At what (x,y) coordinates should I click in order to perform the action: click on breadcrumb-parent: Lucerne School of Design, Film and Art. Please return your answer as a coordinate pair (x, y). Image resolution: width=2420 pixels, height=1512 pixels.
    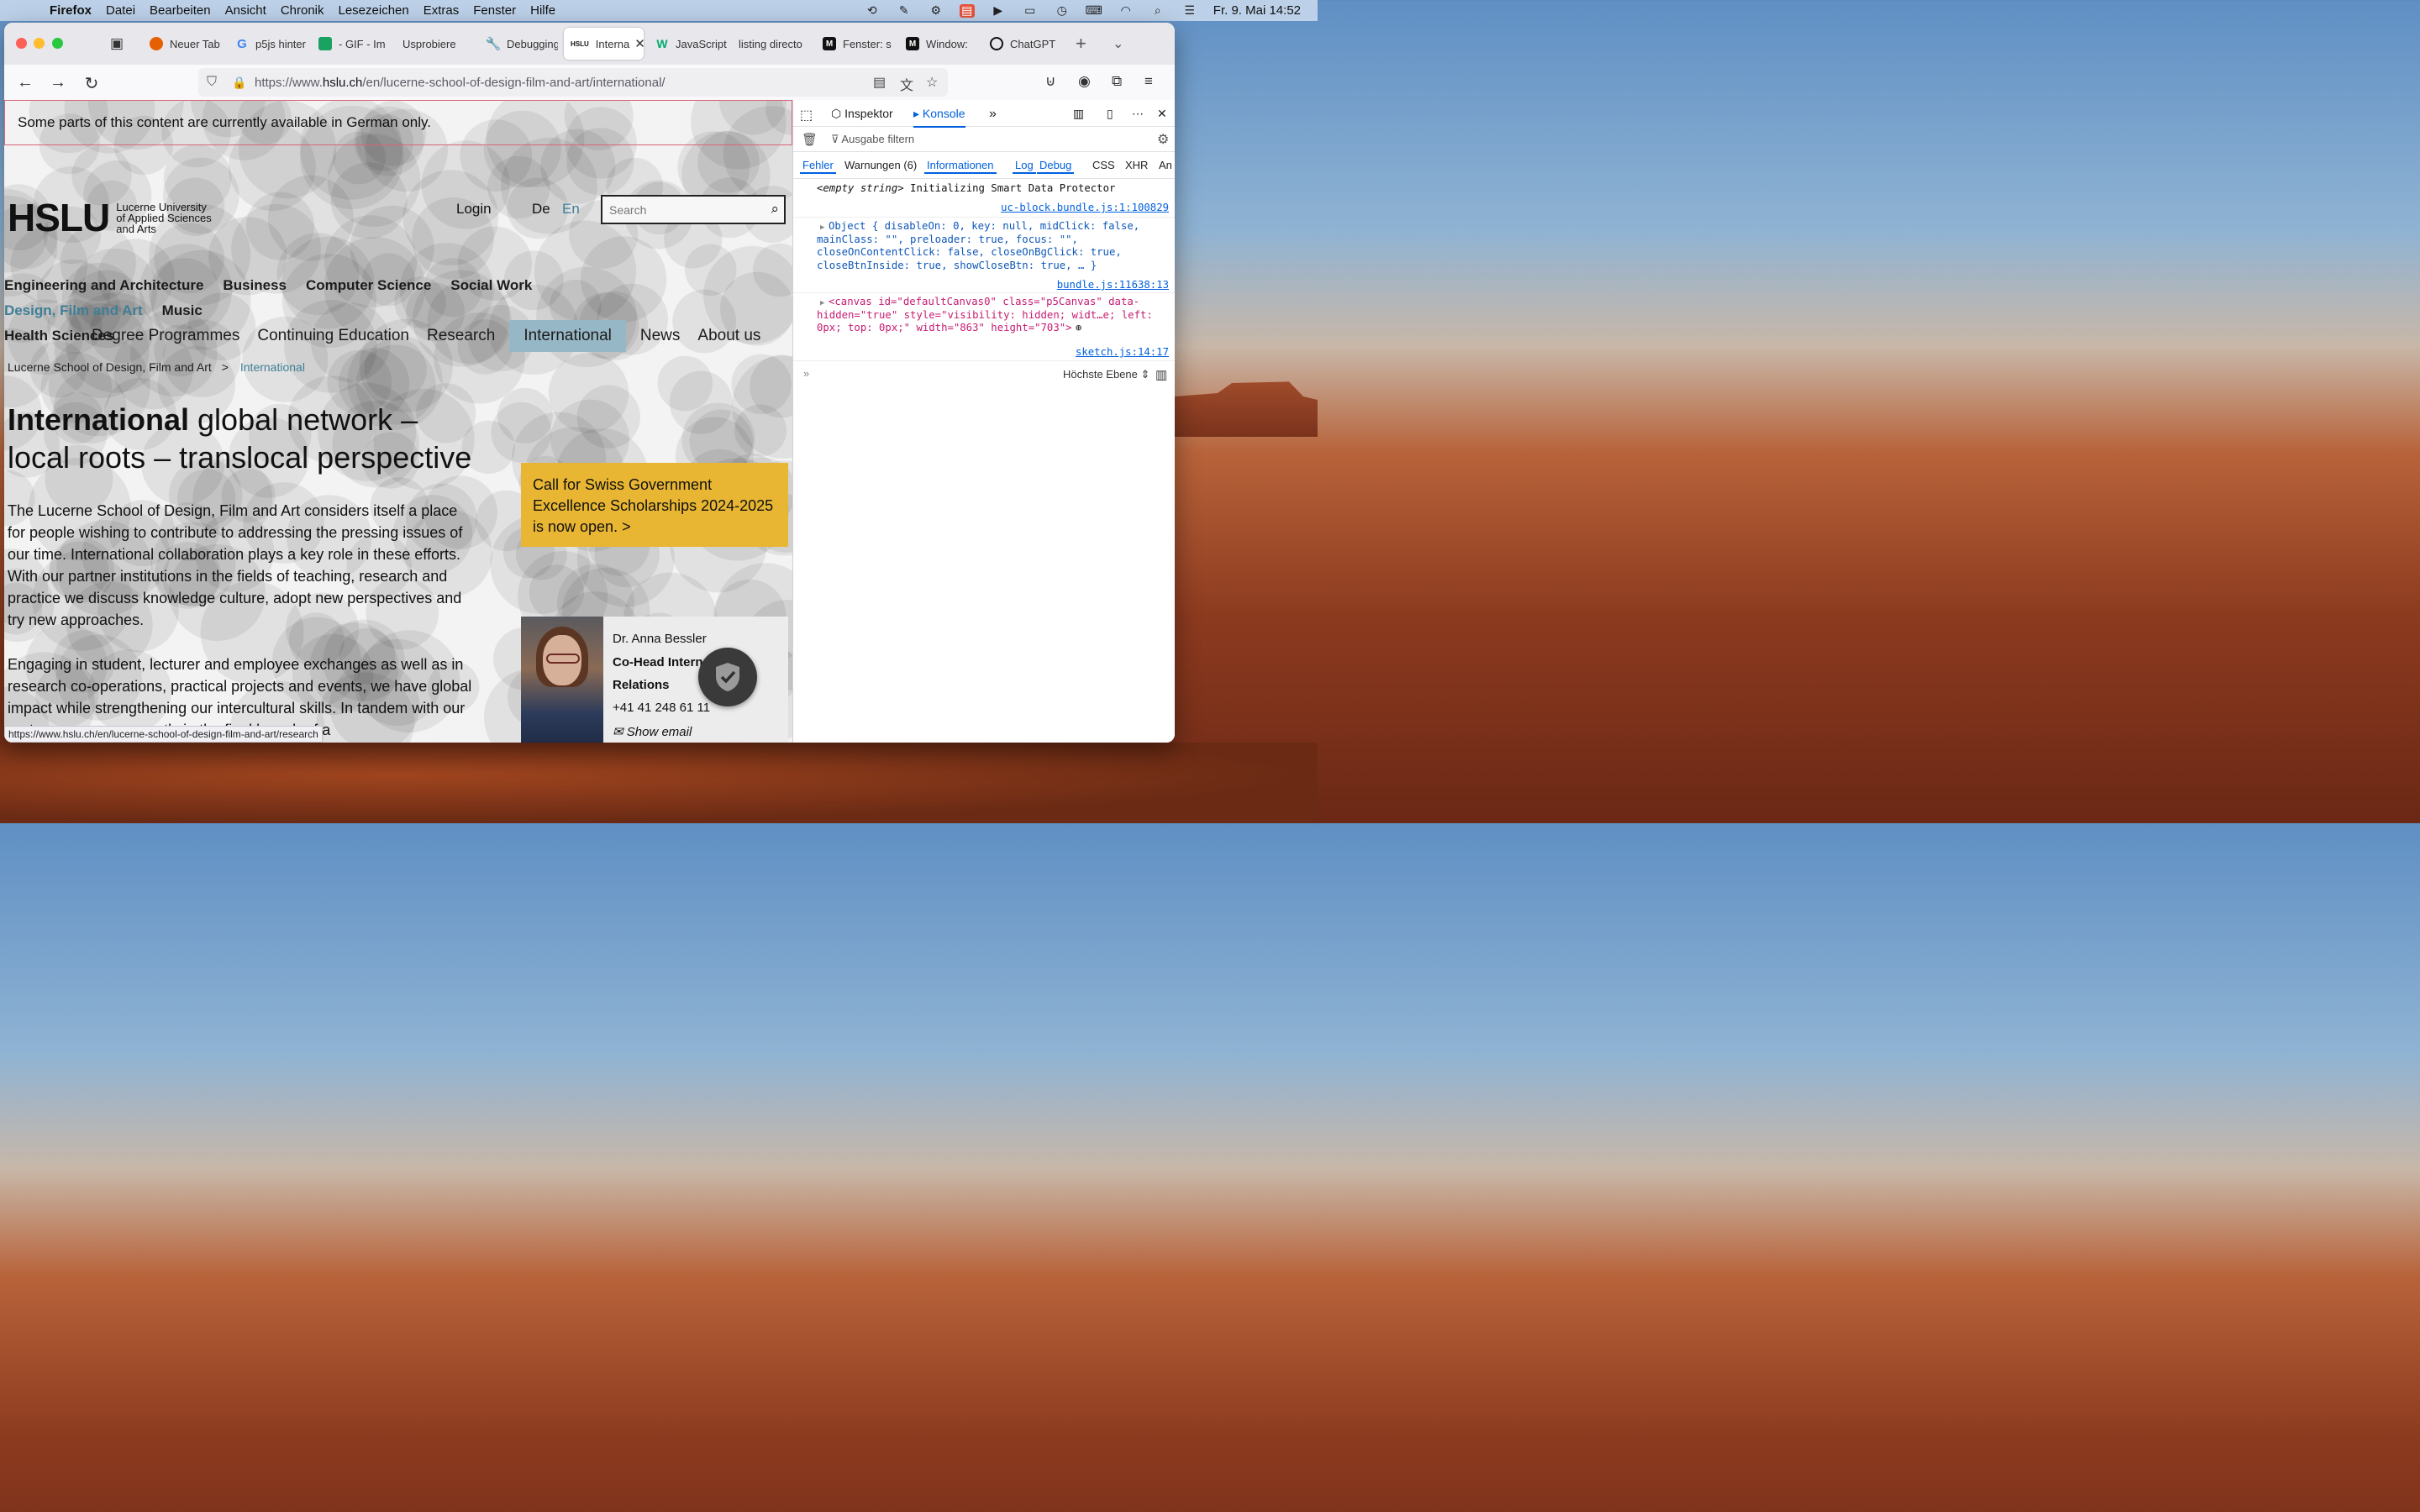
    Looking at the image, I should click on (110, 367).